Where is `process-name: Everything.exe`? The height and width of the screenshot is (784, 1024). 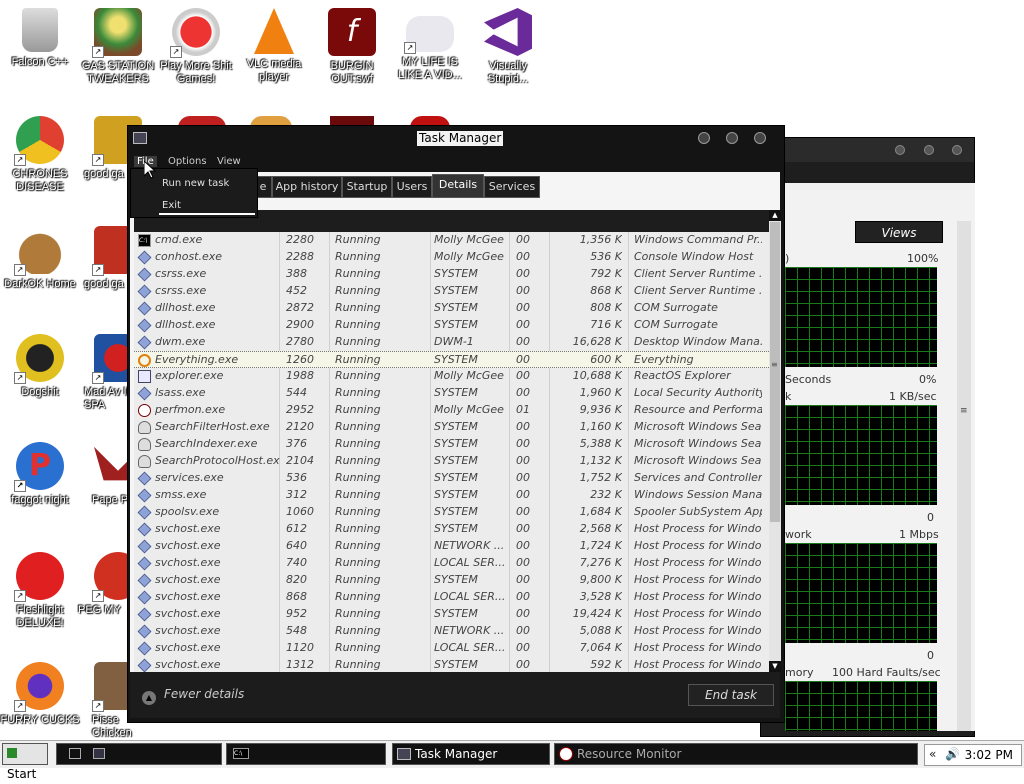
process-name: Everything.exe is located at coordinates (197, 359).